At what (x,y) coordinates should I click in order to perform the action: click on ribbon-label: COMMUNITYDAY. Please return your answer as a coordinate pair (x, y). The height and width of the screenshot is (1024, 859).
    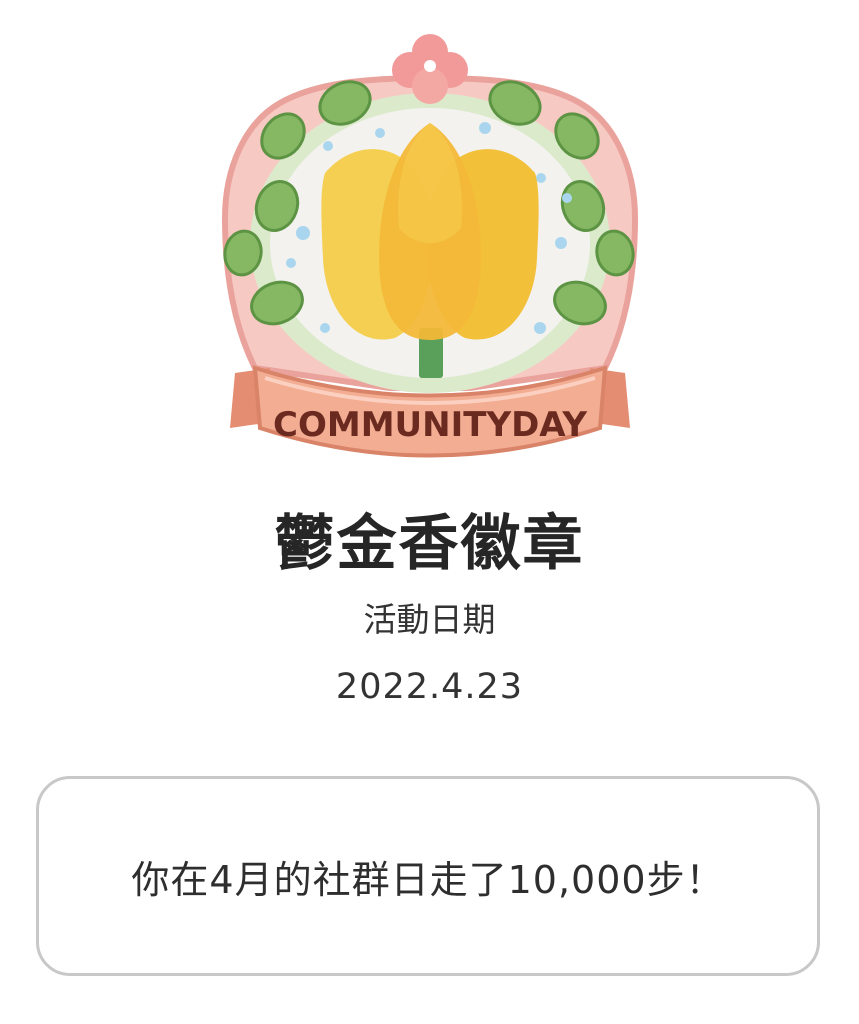
    Looking at the image, I should click on (430, 425).